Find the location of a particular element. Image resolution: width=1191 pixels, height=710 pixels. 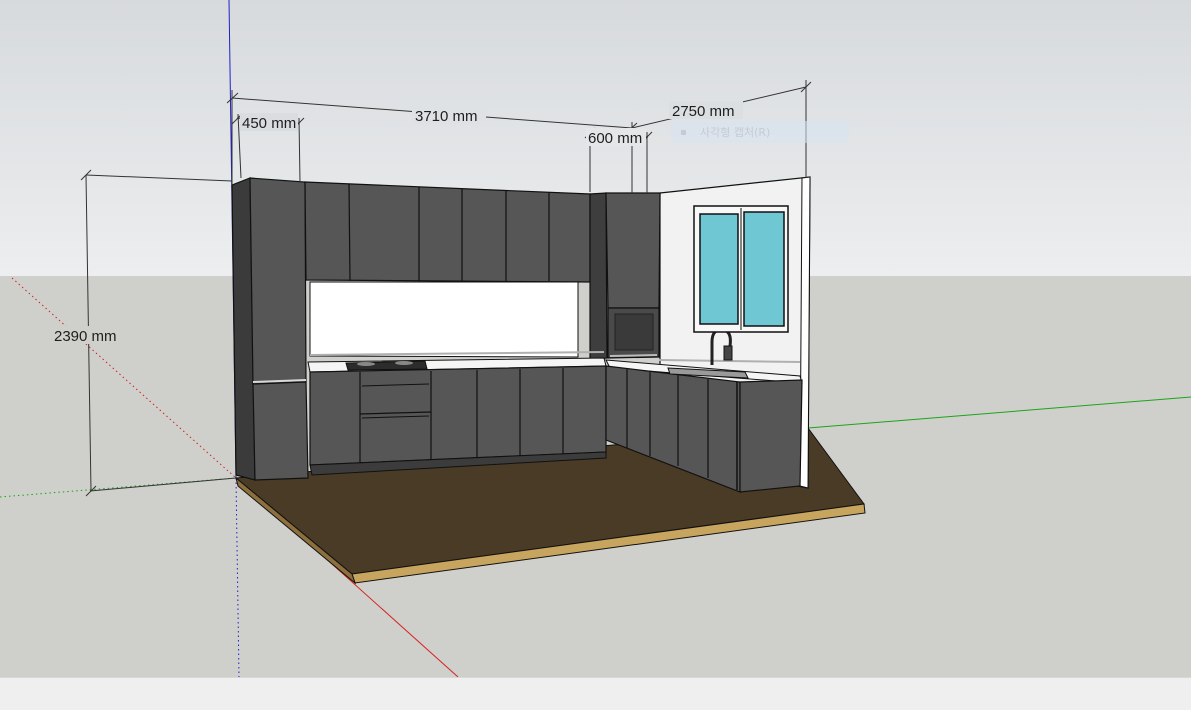

dim-2750-label: 2750 mm is located at coordinates (703, 111).